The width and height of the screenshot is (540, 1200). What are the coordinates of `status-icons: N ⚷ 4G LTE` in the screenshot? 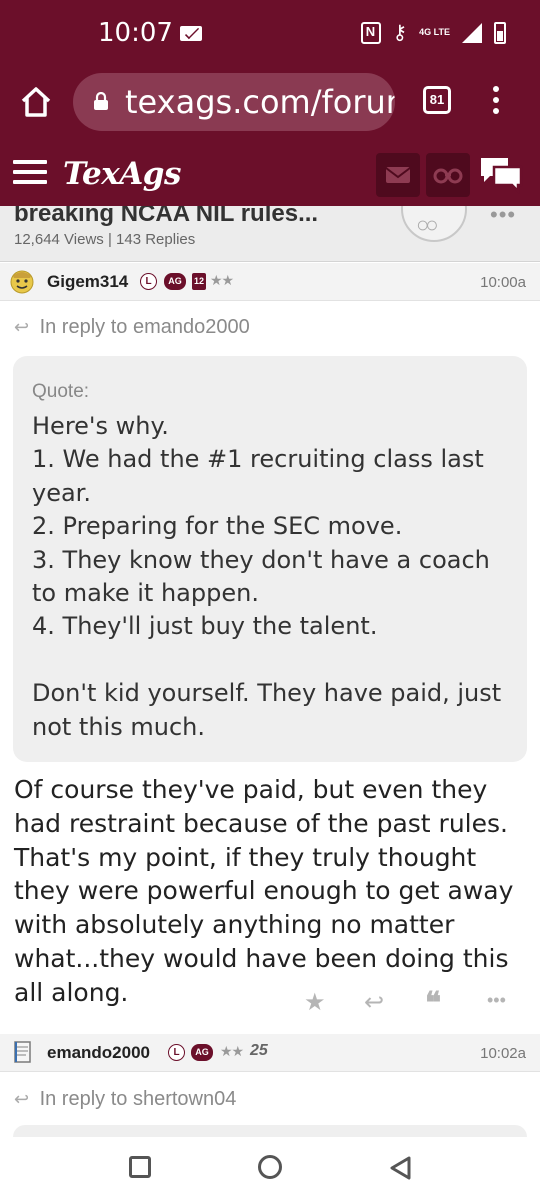 It's located at (433, 32).